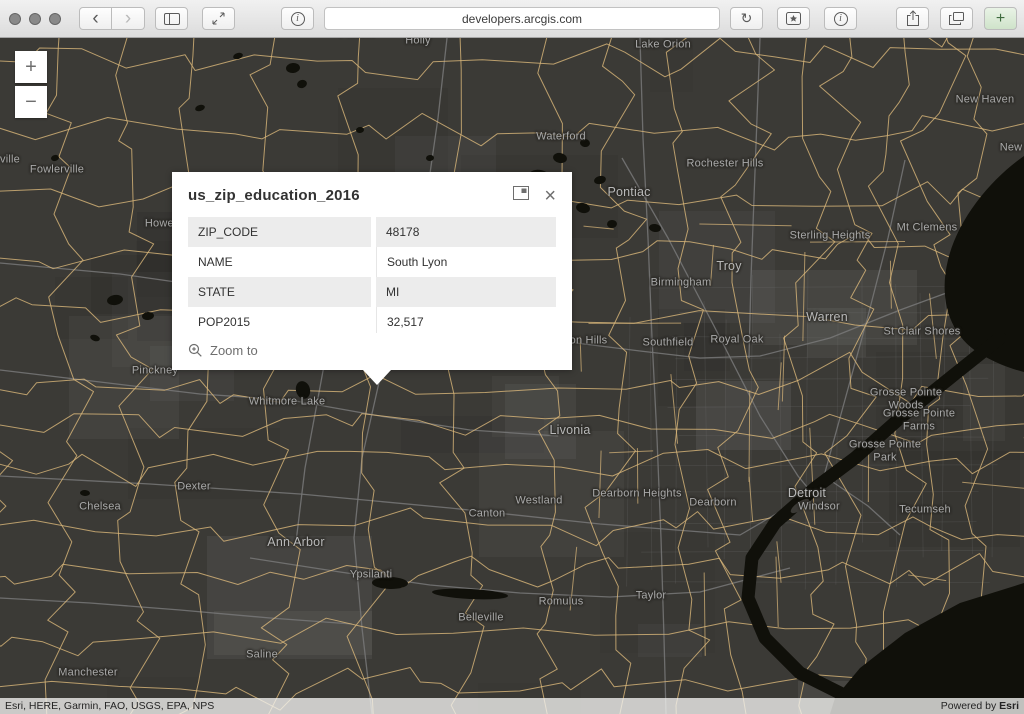  I want to click on traffic-lights, so click(35, 18).